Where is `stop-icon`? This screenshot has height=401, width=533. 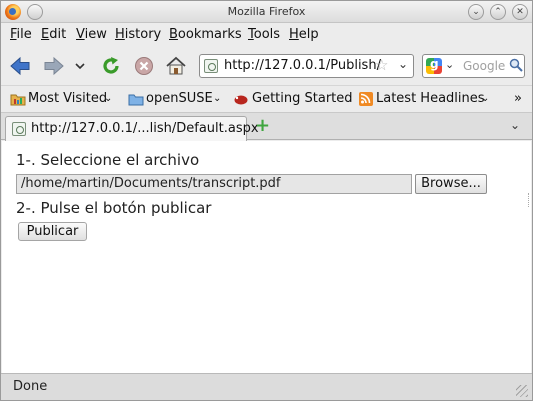 stop-icon is located at coordinates (144, 66).